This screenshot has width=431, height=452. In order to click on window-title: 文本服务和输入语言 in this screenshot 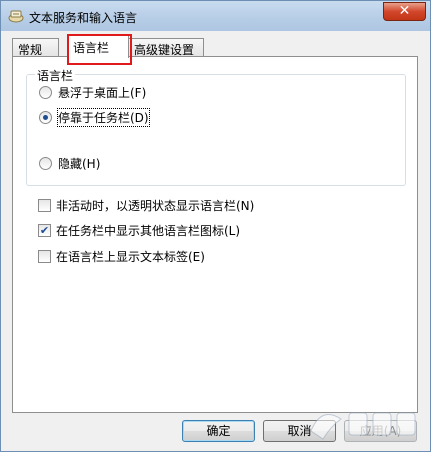, I will do `click(83, 18)`.